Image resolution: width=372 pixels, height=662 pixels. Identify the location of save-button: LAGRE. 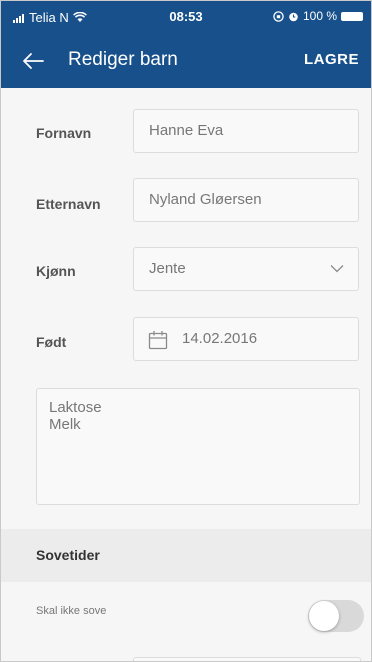
(331, 59).